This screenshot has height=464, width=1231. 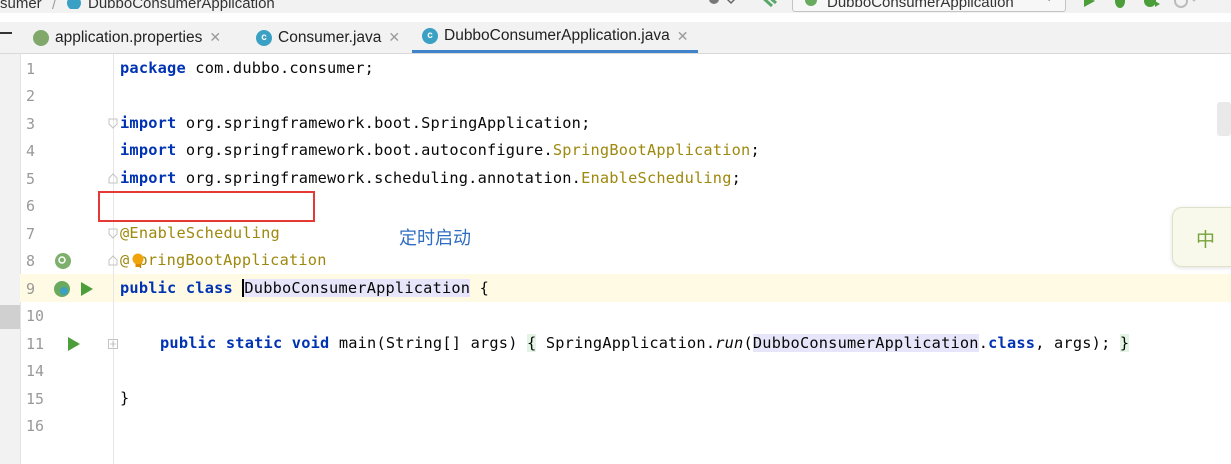 I want to click on line-number: 16, so click(x=35, y=426).